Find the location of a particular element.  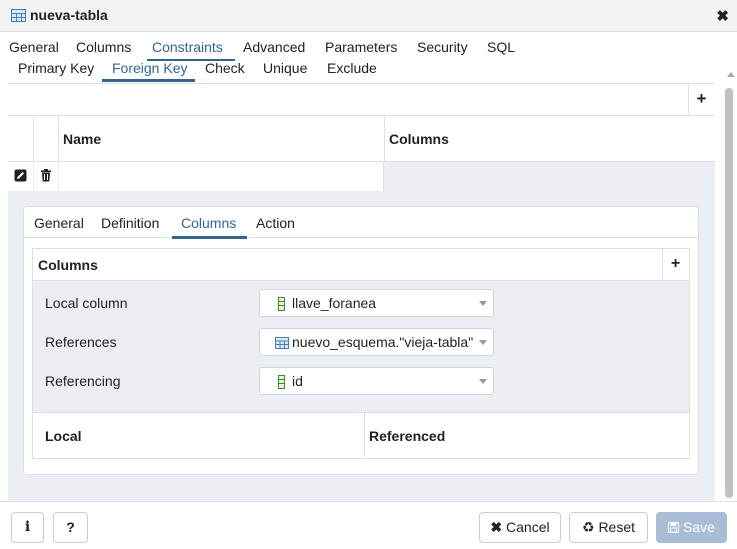

dialog-title: nueva-tabla is located at coordinates (69, 15).